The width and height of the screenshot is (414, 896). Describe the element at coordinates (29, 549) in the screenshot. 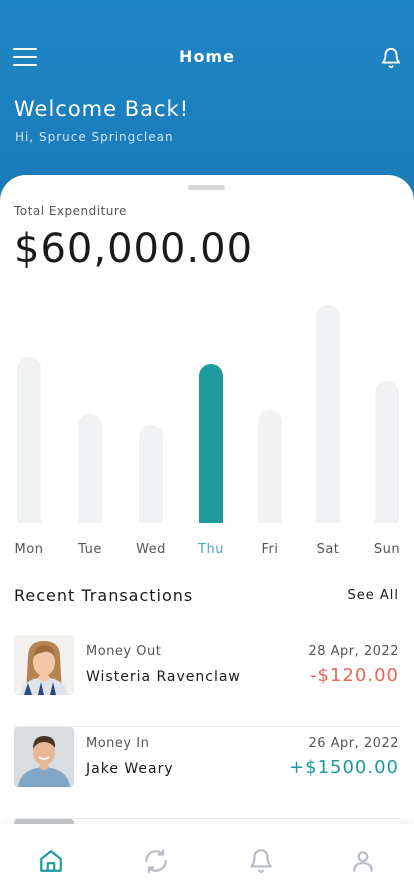

I see `chart-day-label: Mon` at that location.